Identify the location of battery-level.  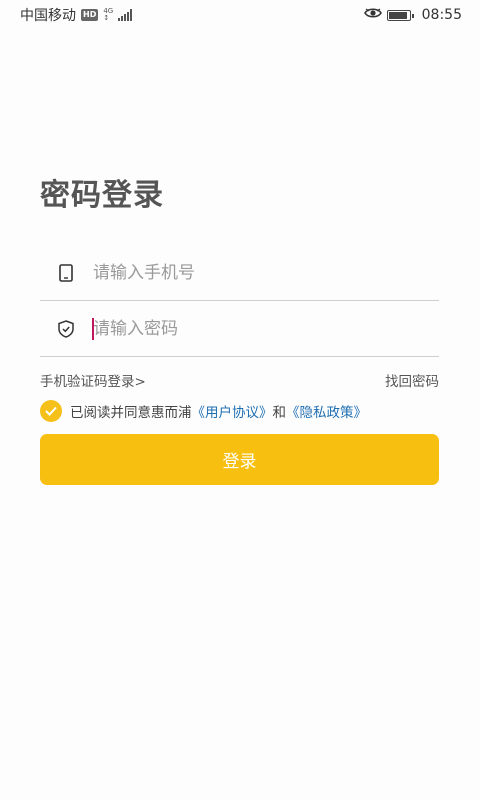
(397, 15).